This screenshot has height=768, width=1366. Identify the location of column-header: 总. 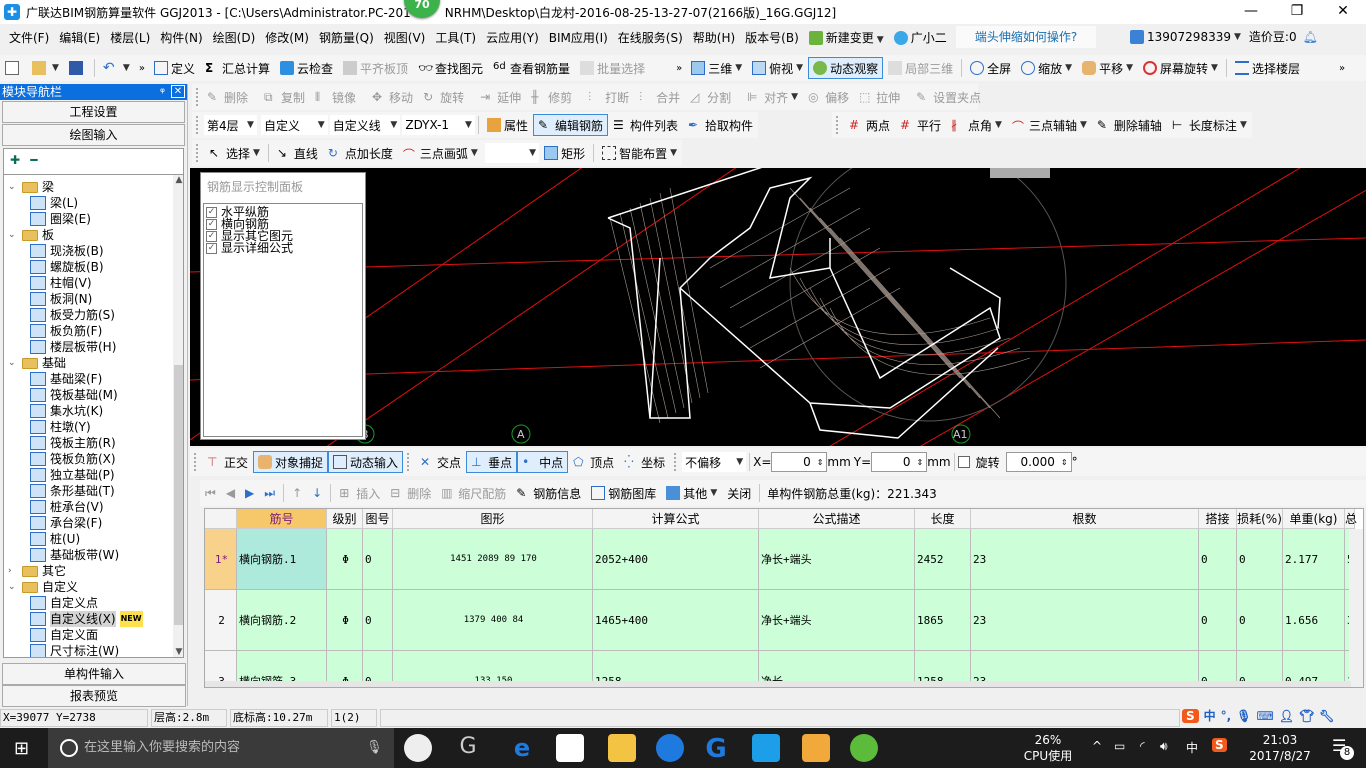
(1351, 519).